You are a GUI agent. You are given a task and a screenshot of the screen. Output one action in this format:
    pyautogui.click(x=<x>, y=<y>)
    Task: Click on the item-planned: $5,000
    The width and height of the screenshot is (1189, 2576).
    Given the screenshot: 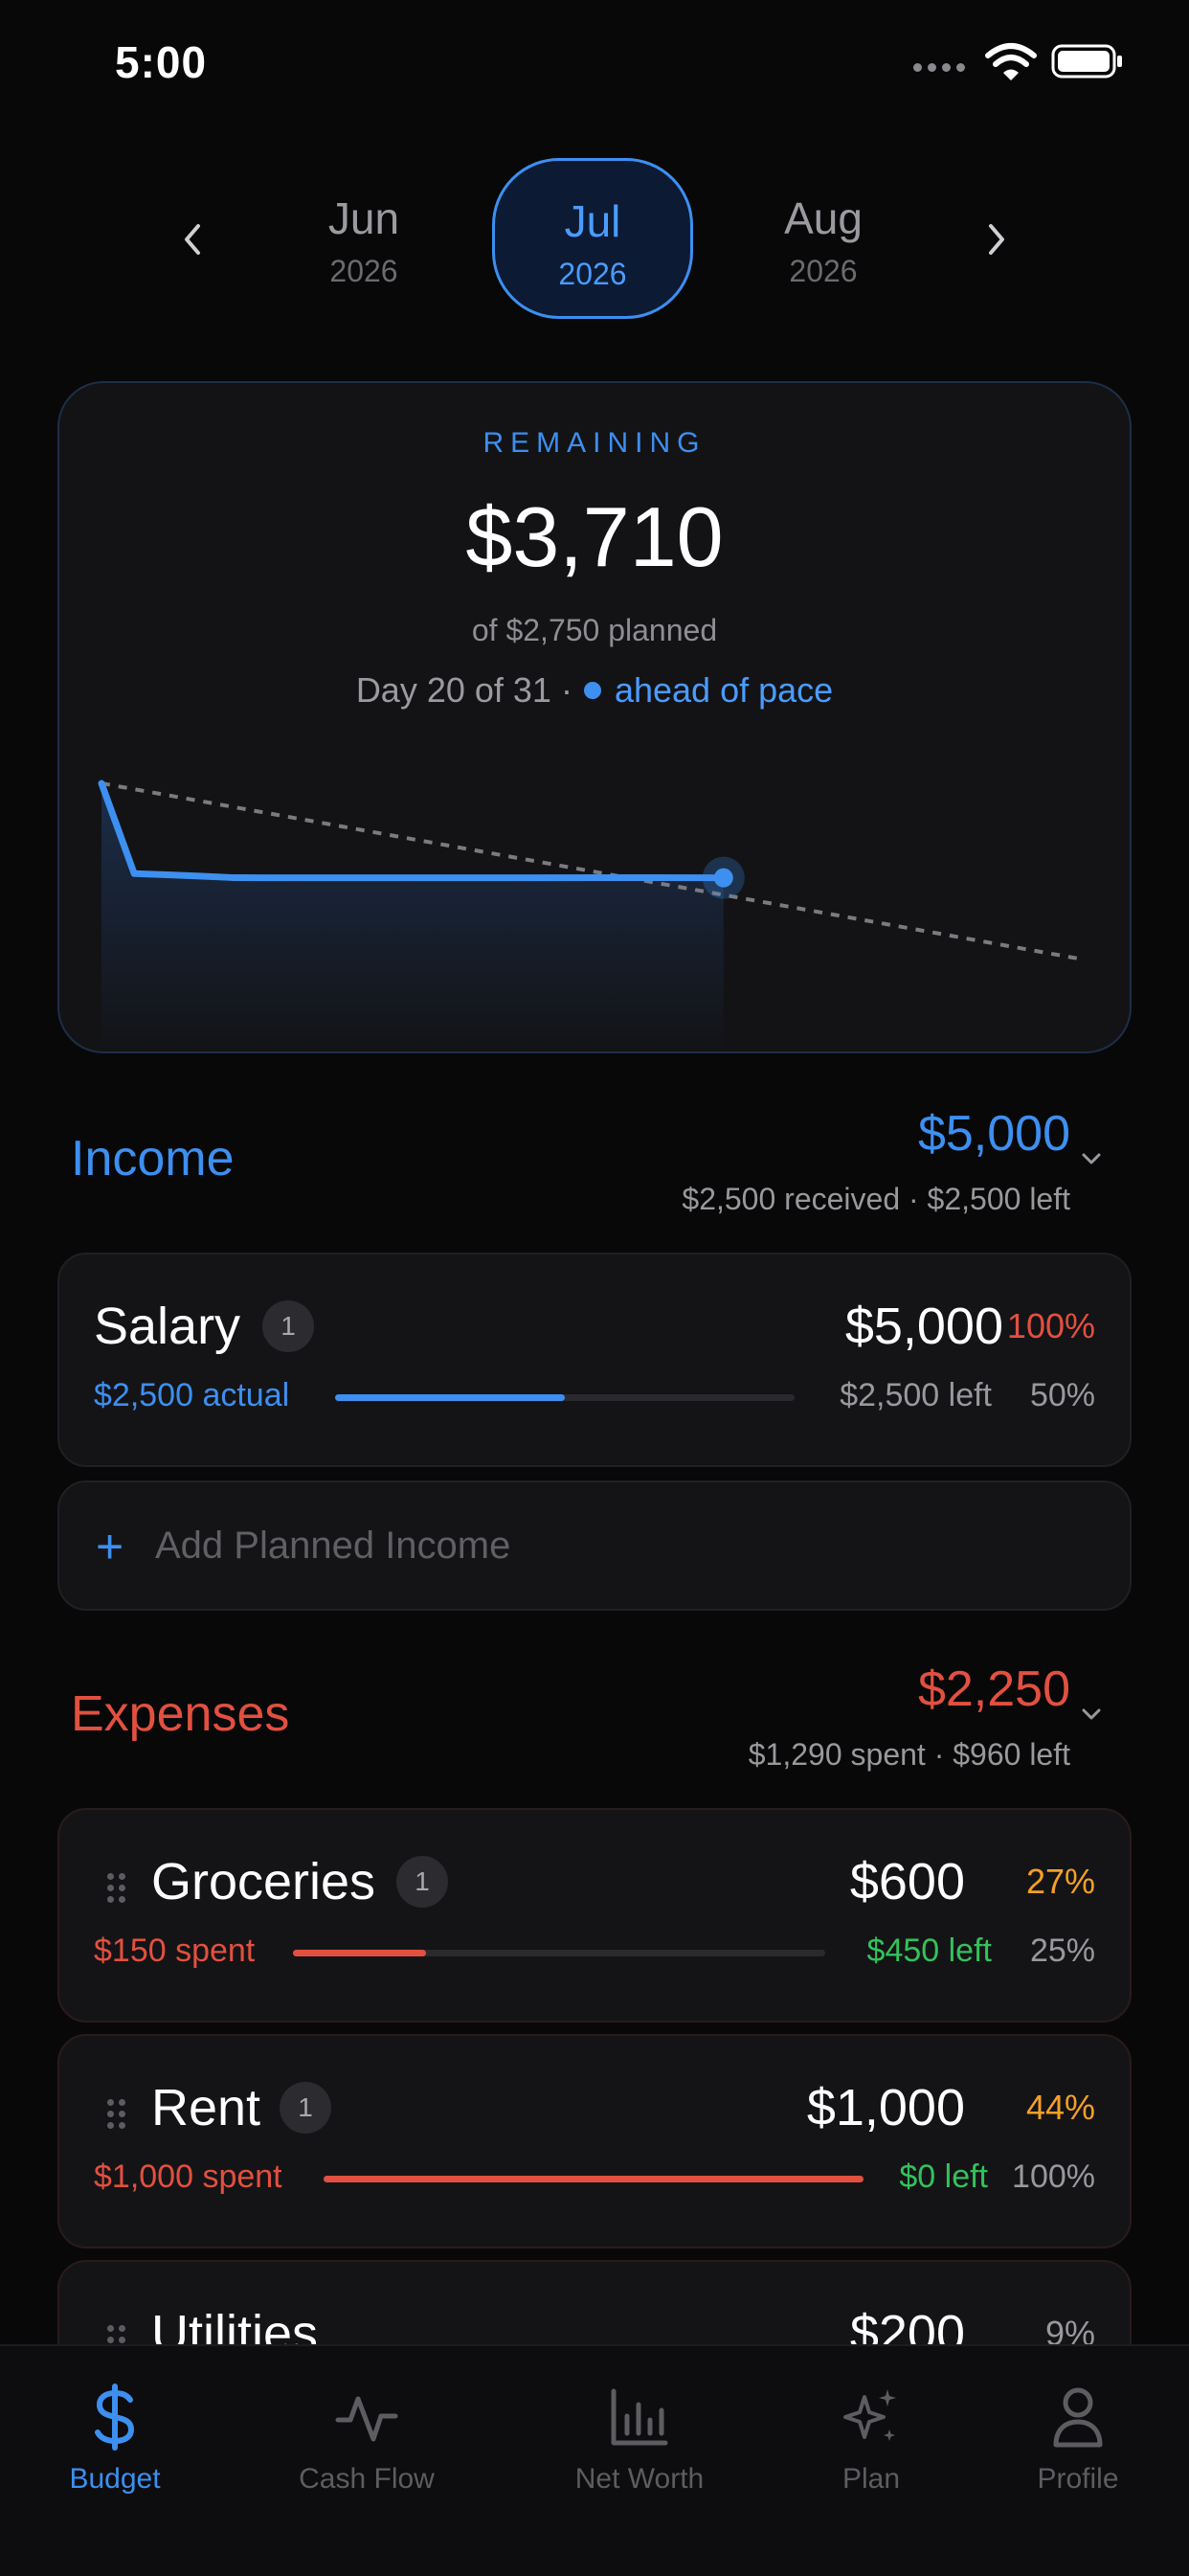 What is the action you would take?
    pyautogui.click(x=923, y=1326)
    